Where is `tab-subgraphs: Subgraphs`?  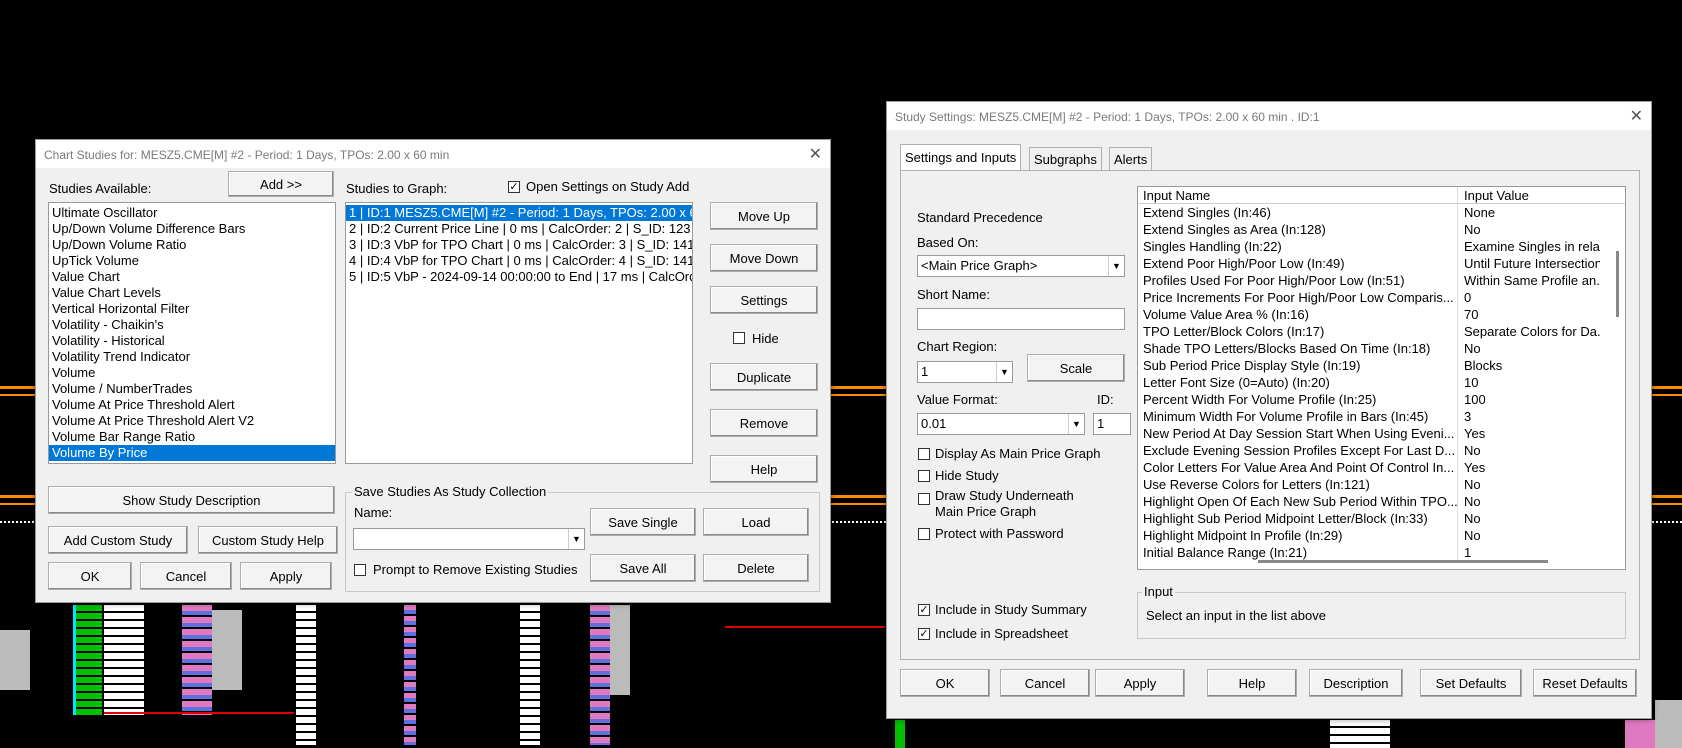 tab-subgraphs: Subgraphs is located at coordinates (1065, 159).